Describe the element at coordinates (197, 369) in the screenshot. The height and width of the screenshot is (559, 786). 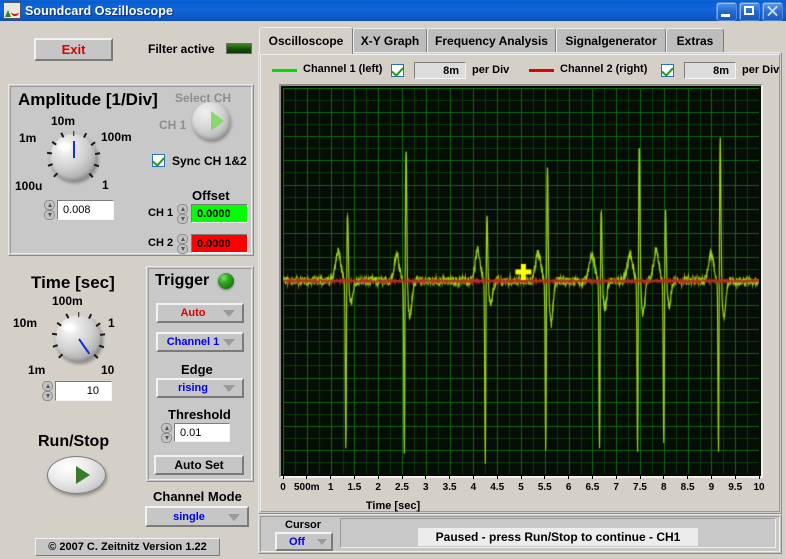
I see `trigger-edge-label: Edge` at that location.